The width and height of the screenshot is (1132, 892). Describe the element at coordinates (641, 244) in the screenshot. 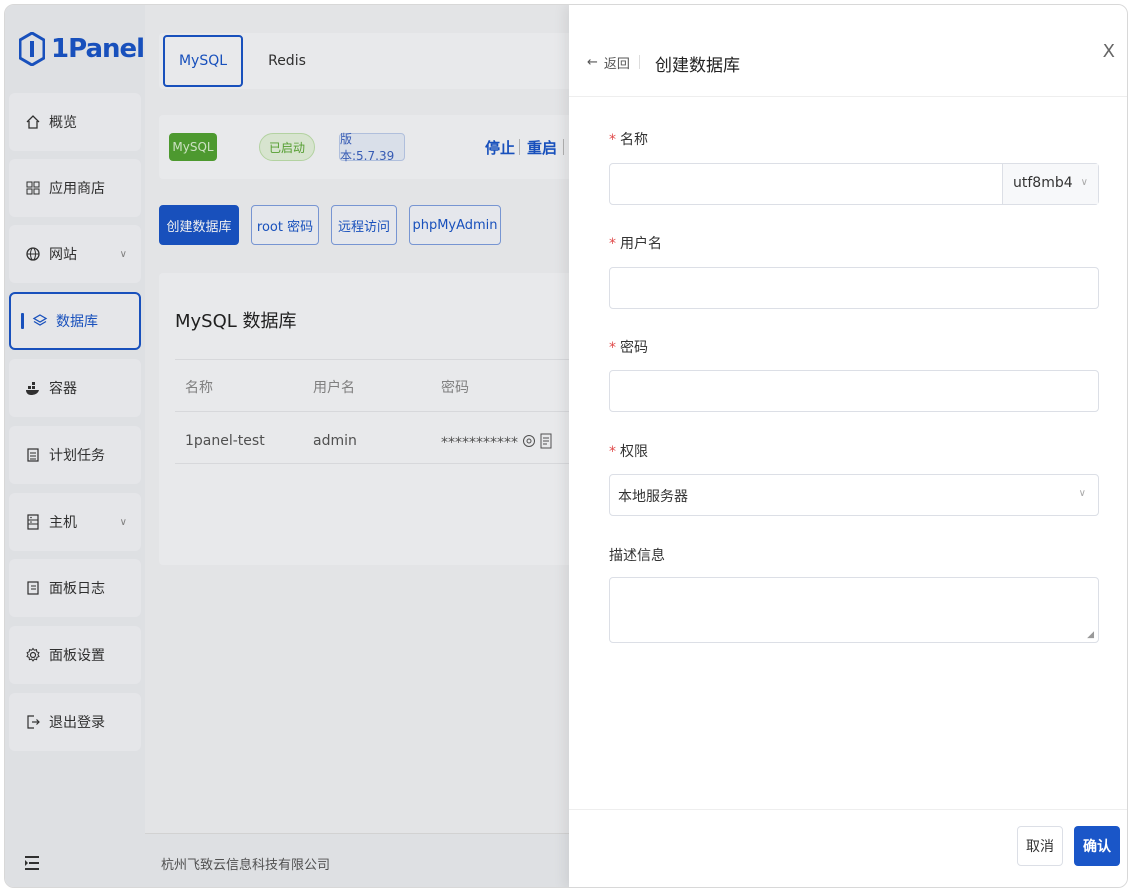

I see `username-label-text: 用户名` at that location.